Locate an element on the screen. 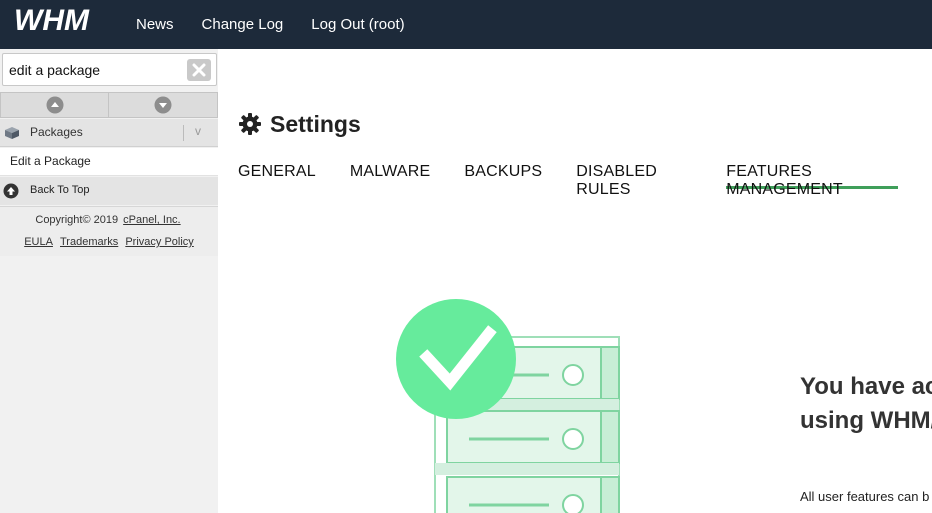 This screenshot has width=932, height=513. scroll-down-button is located at coordinates (163, 105).